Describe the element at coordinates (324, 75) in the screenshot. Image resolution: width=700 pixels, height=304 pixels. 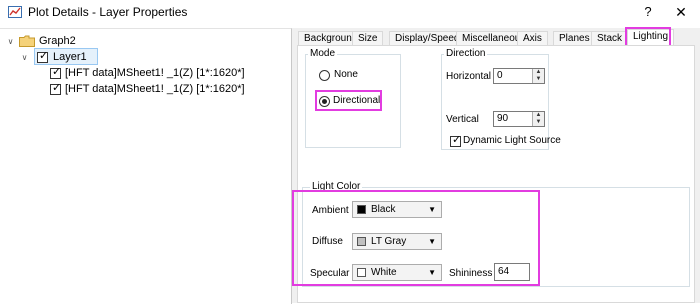
I see `mode-none-radio` at that location.